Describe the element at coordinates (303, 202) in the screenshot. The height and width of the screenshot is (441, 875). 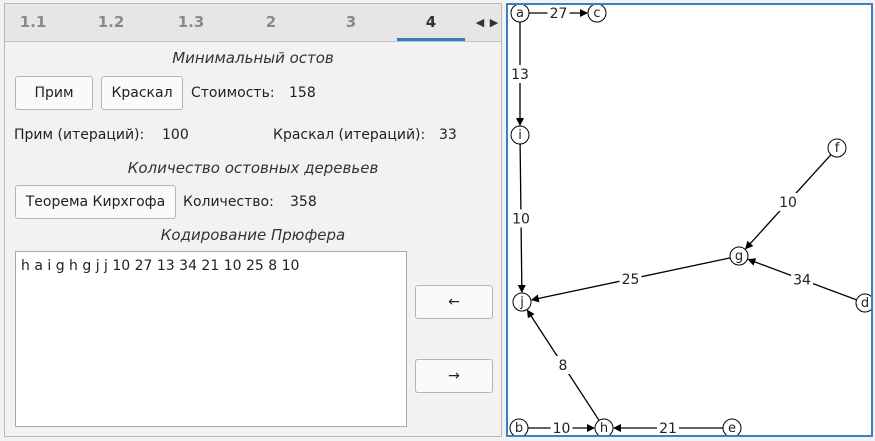
I see `count-value: 358` at that location.